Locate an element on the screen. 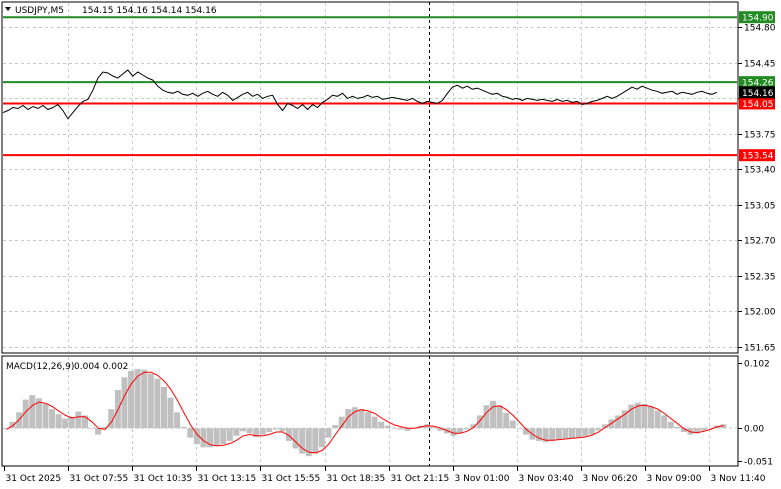  price-tick-label: 152.70 is located at coordinates (760, 242).